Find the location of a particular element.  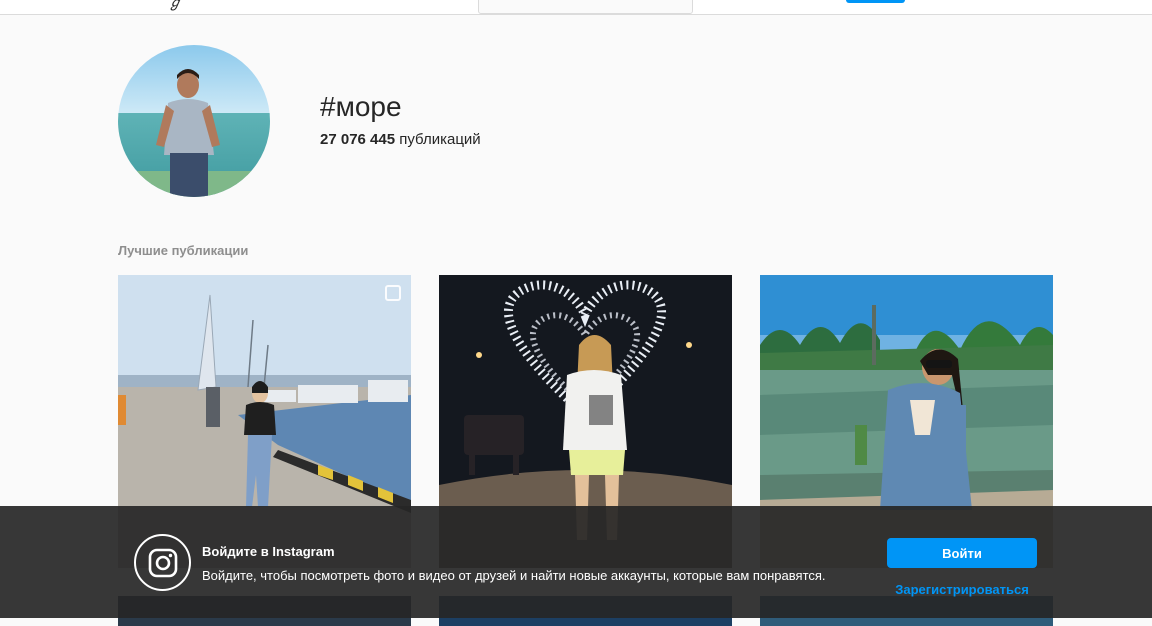

instagram-wordmark-logo: ℊ is located at coordinates (177, 5).